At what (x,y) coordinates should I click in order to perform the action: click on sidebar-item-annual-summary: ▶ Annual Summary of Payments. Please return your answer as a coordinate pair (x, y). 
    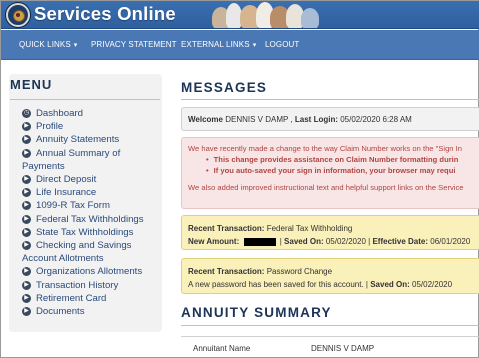
    Looking at the image, I should click on (91, 160).